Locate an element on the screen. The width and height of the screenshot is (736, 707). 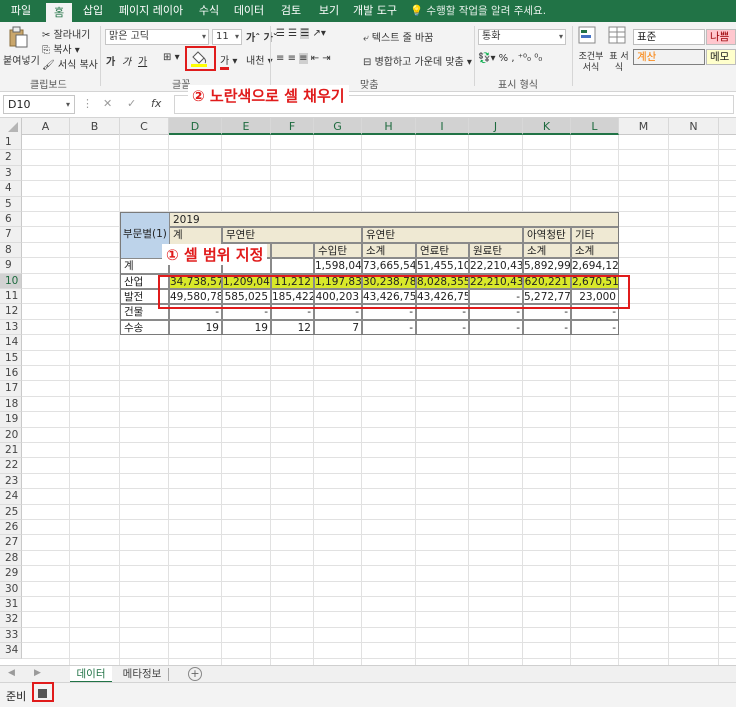
bold-button: 가 is located at coordinates (110, 60).